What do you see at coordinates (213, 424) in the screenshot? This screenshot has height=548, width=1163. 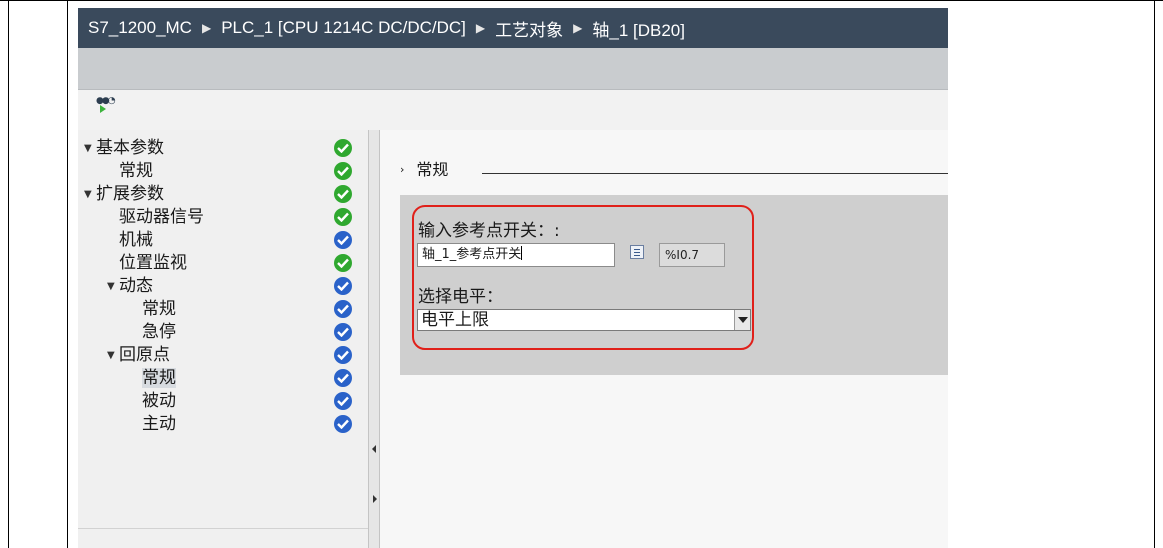 I see `tree-item: 主动` at bounding box center [213, 424].